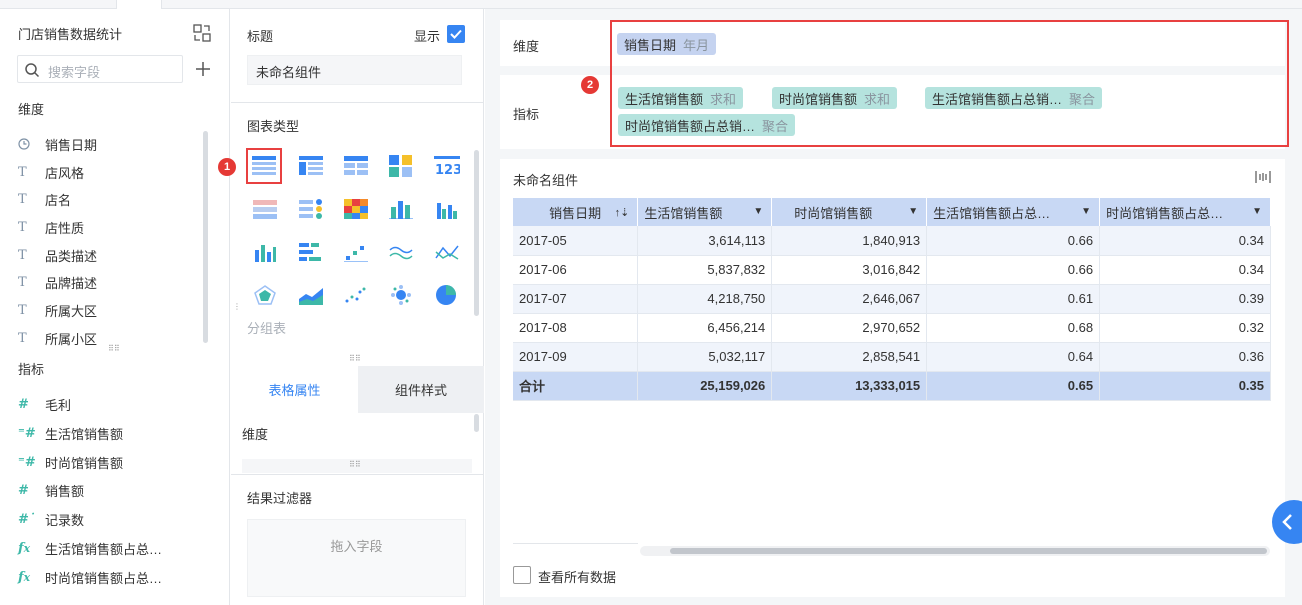 Image resolution: width=1302 pixels, height=605 pixels. I want to click on table-row: 2017-08 6,456,214 2,970,652 0.68 0.32, so click(892, 328).